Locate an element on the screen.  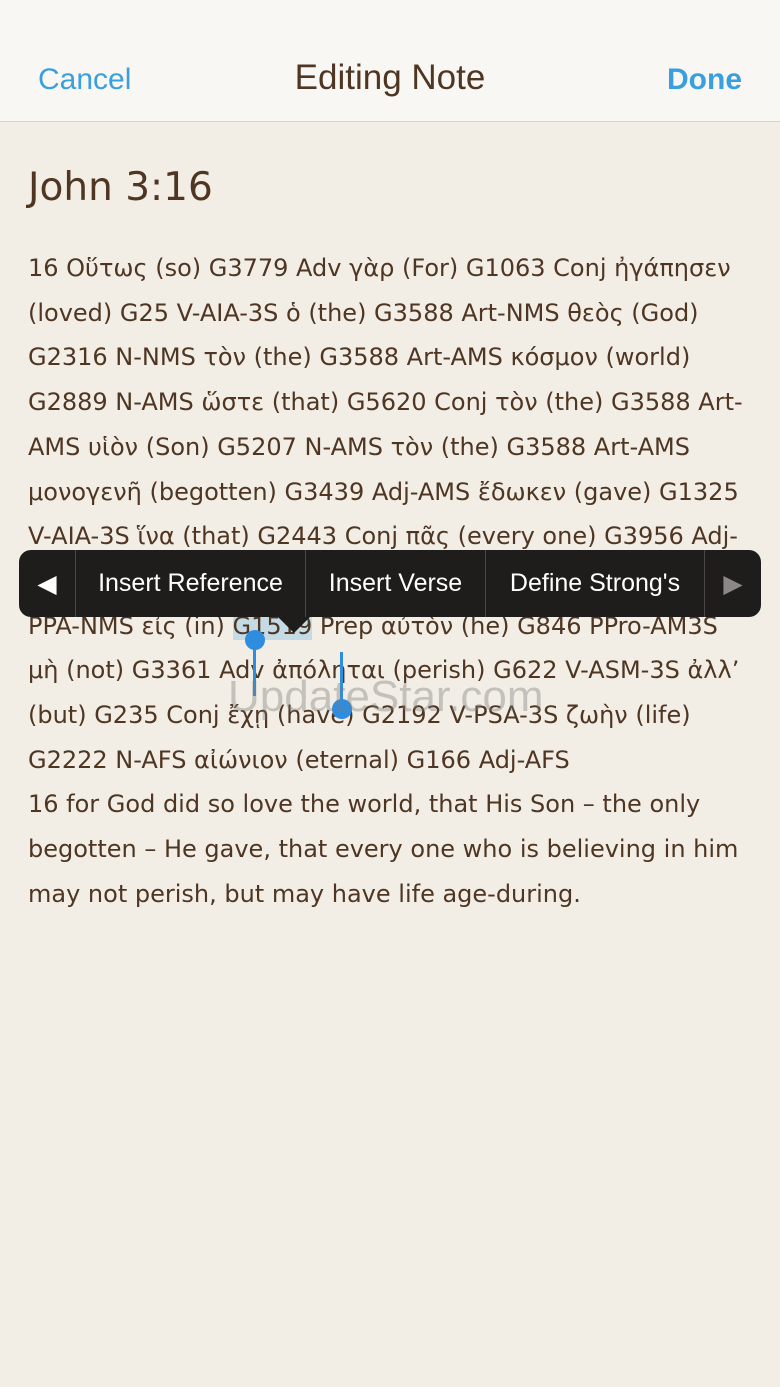
menu-next-arrow-icon: ▶ is located at coordinates (733, 583).